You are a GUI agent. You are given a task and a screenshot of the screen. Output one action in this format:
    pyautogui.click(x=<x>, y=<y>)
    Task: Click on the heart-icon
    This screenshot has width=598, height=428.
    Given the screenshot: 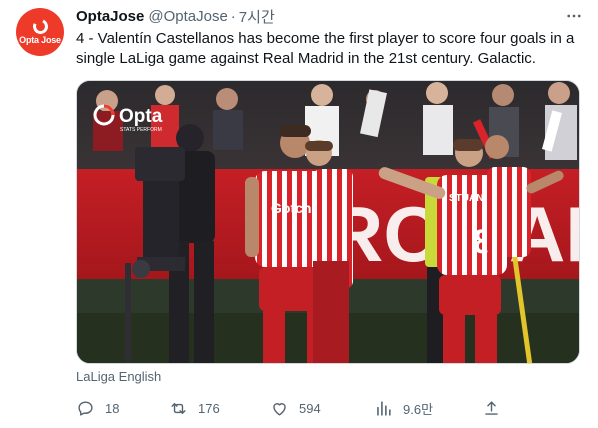 What is the action you would take?
    pyautogui.click(x=279, y=409)
    